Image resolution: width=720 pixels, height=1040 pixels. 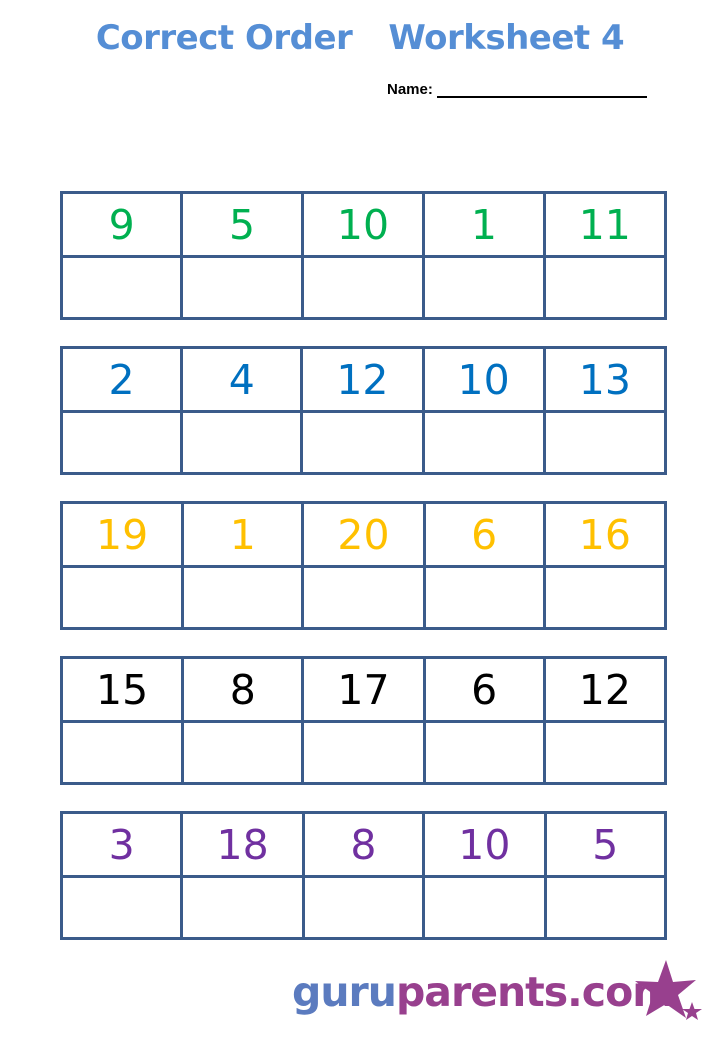 What do you see at coordinates (605, 224) in the screenshot?
I see `number-cell: 11` at bounding box center [605, 224].